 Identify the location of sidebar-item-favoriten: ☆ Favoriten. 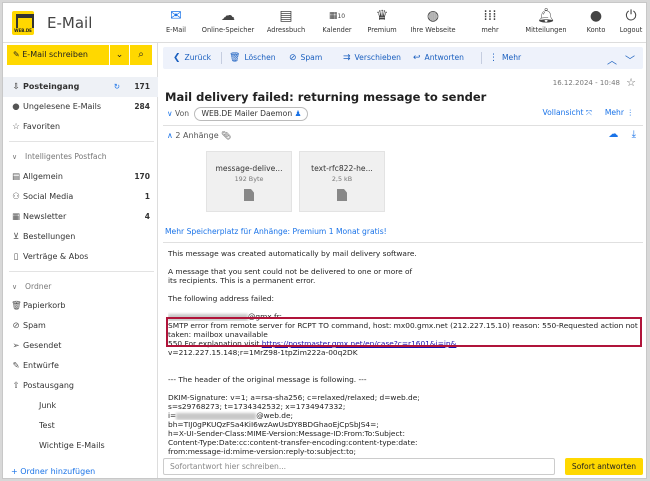
(80, 127).